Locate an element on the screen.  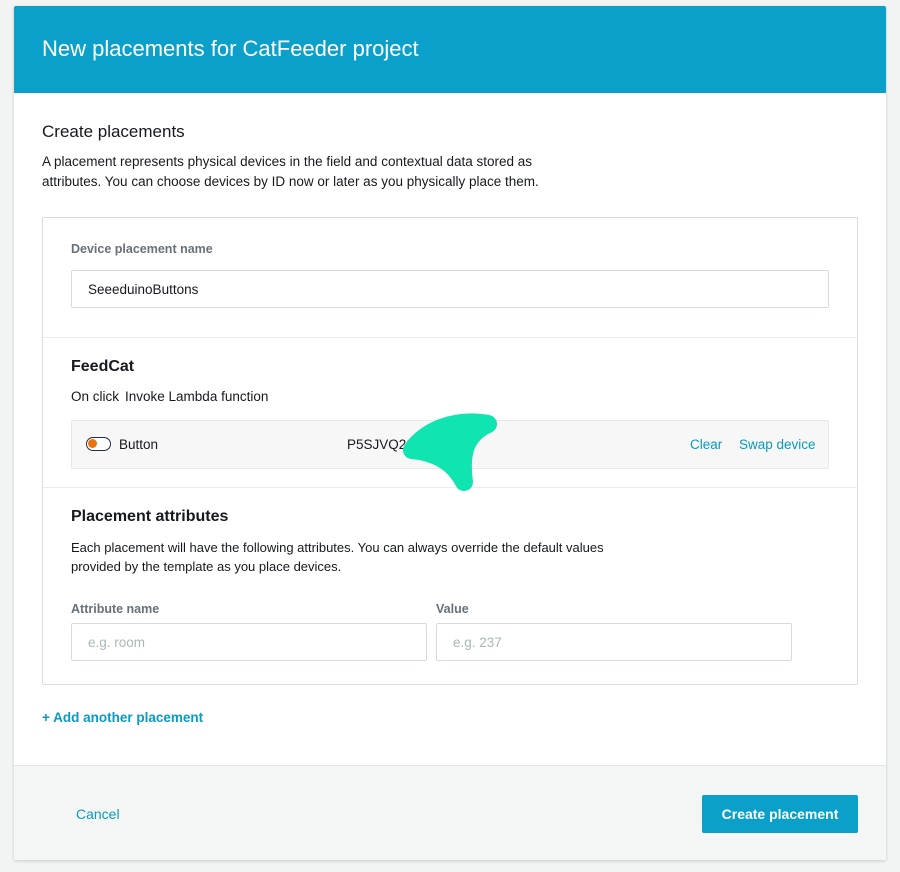
trigger-action: Invoke Lambda function is located at coordinates (197, 396).